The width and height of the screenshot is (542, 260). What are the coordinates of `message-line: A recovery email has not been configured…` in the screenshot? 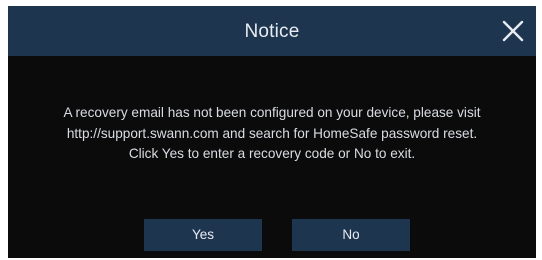 It's located at (272, 112).